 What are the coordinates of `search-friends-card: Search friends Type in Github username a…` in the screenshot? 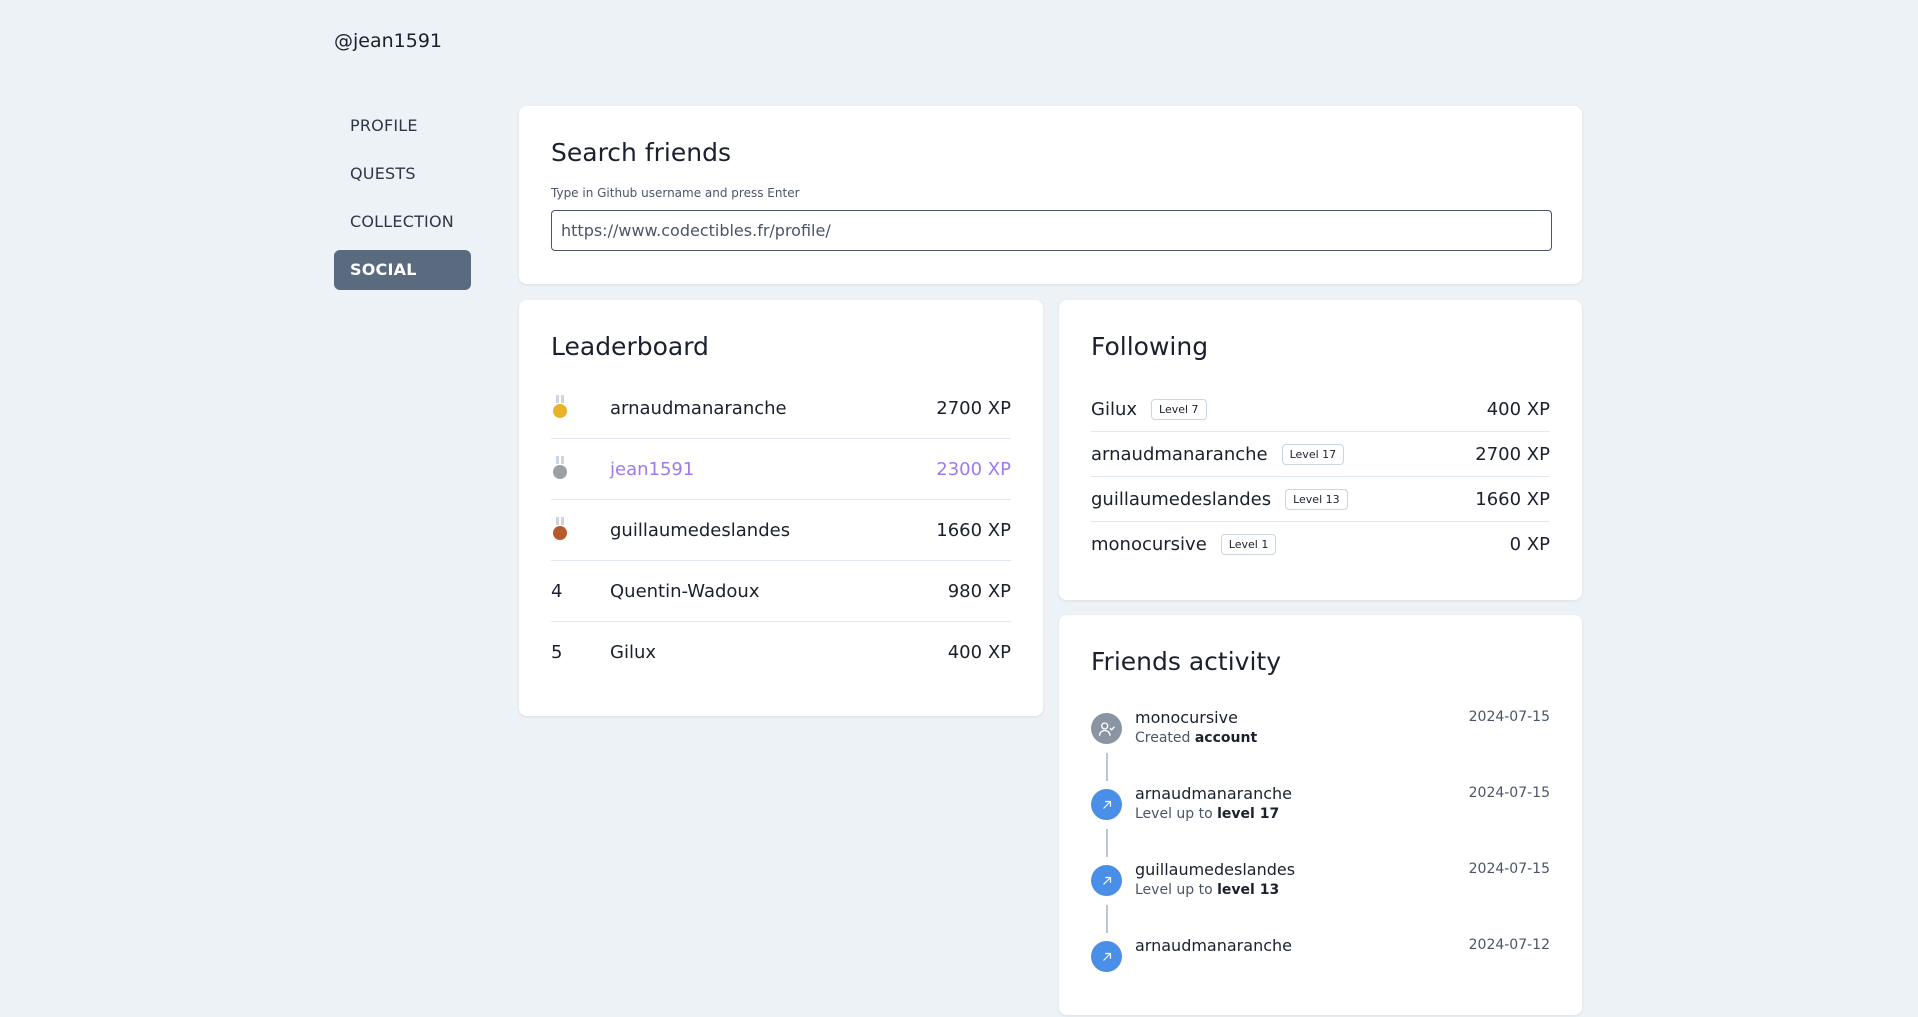 It's located at (1050, 195).